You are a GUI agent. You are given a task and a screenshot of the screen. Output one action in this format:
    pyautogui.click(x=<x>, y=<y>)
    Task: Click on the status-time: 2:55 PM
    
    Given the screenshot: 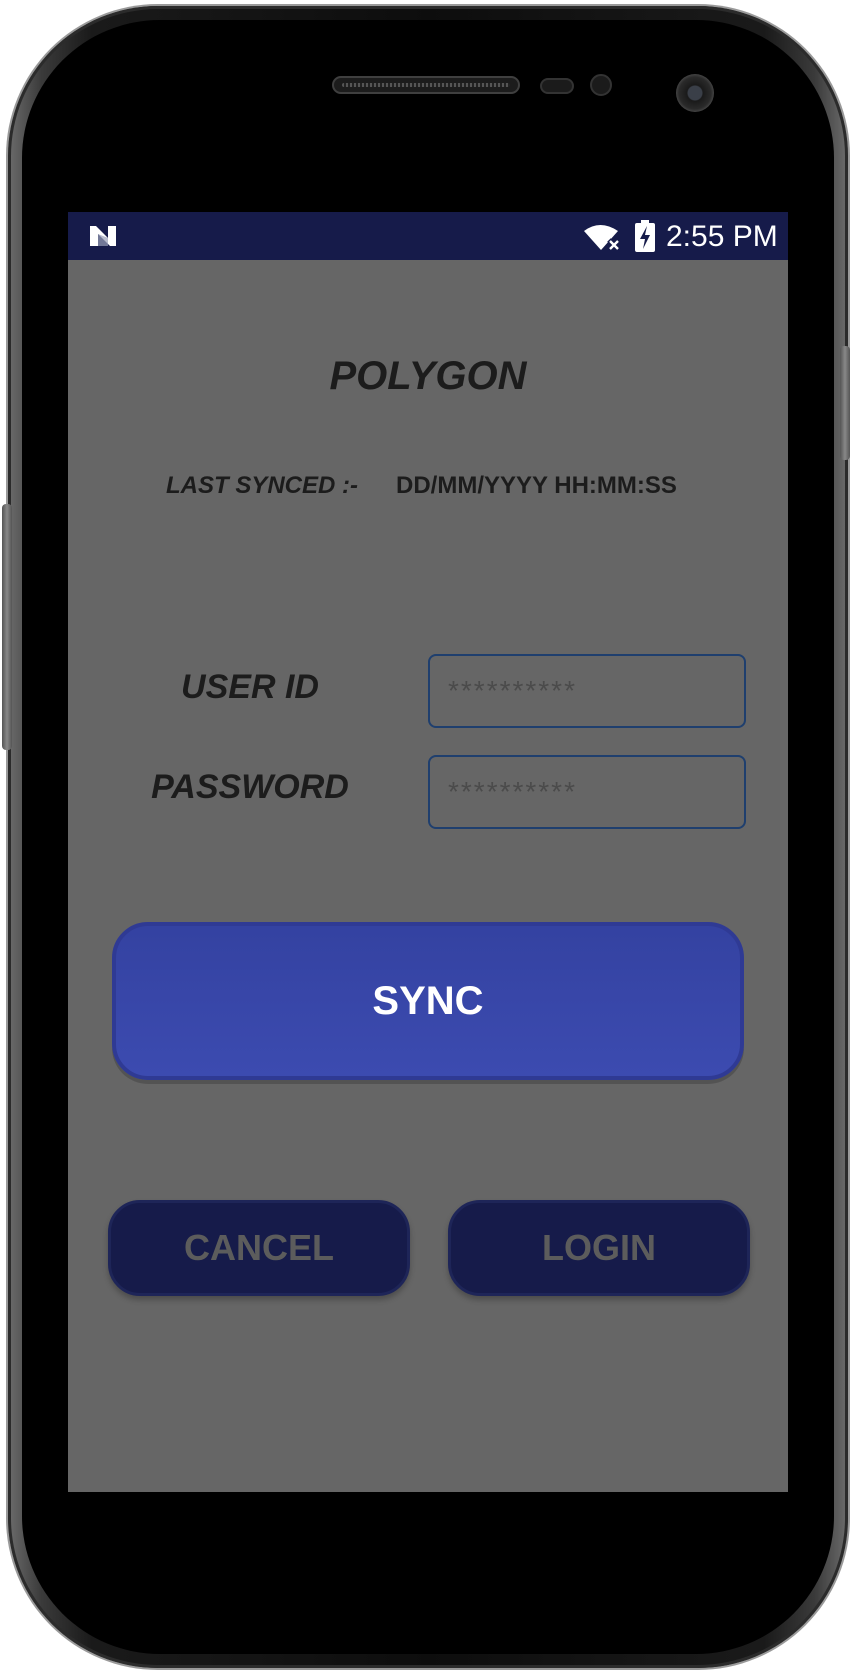 What is the action you would take?
    pyautogui.click(x=722, y=236)
    